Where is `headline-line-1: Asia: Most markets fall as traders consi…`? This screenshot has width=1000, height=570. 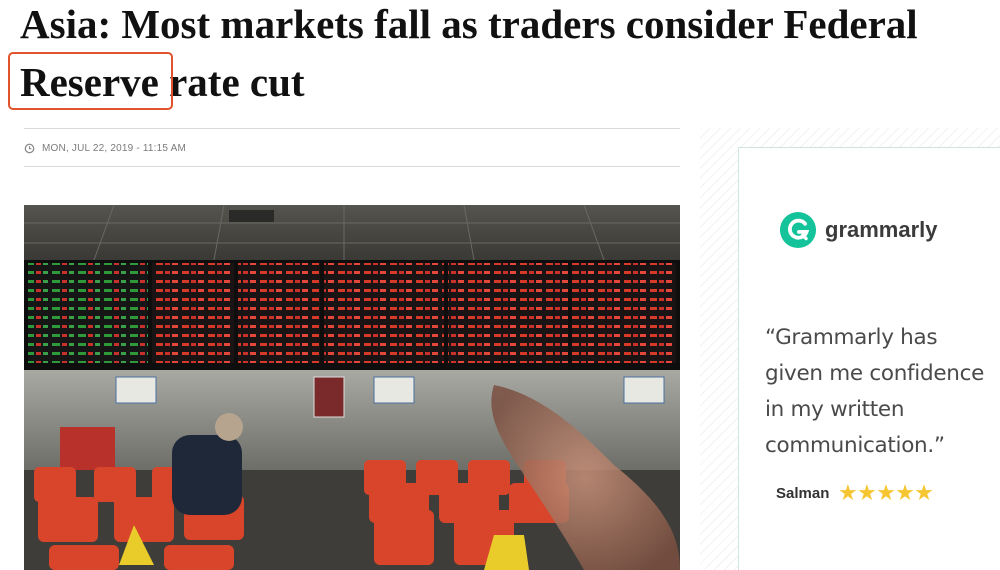 headline-line-1: Asia: Most markets fall as traders consi… is located at coordinates (469, 24).